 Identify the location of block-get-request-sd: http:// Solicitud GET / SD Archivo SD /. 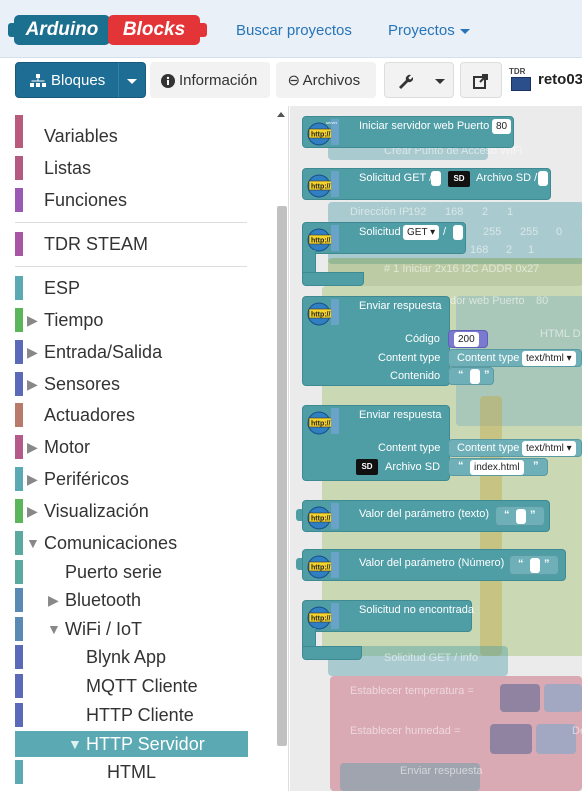
(426, 184).